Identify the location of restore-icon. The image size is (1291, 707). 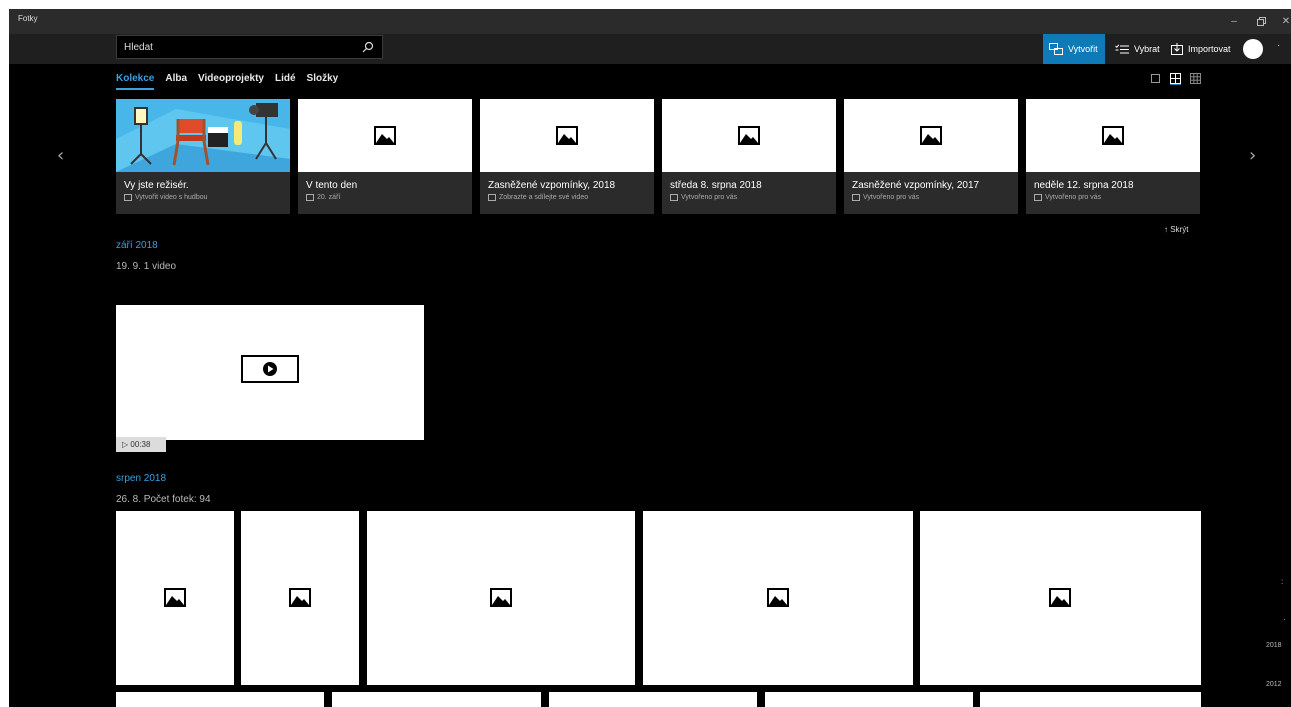
(1261, 21).